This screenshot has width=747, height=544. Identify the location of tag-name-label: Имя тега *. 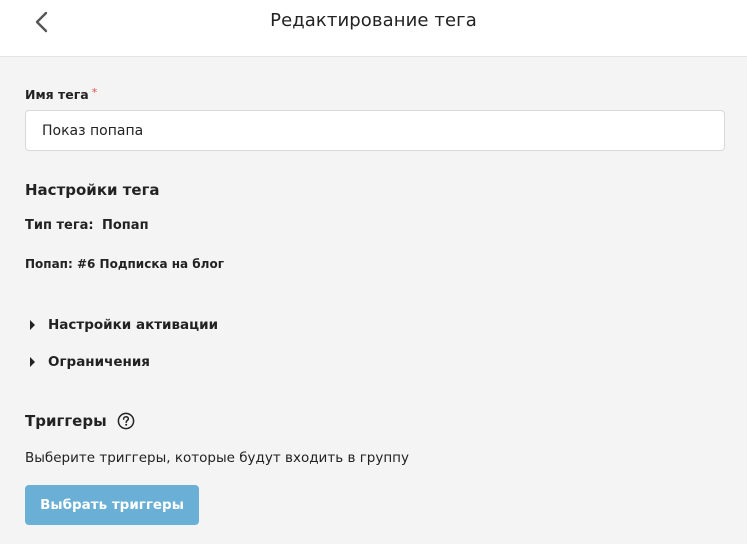
(61, 94).